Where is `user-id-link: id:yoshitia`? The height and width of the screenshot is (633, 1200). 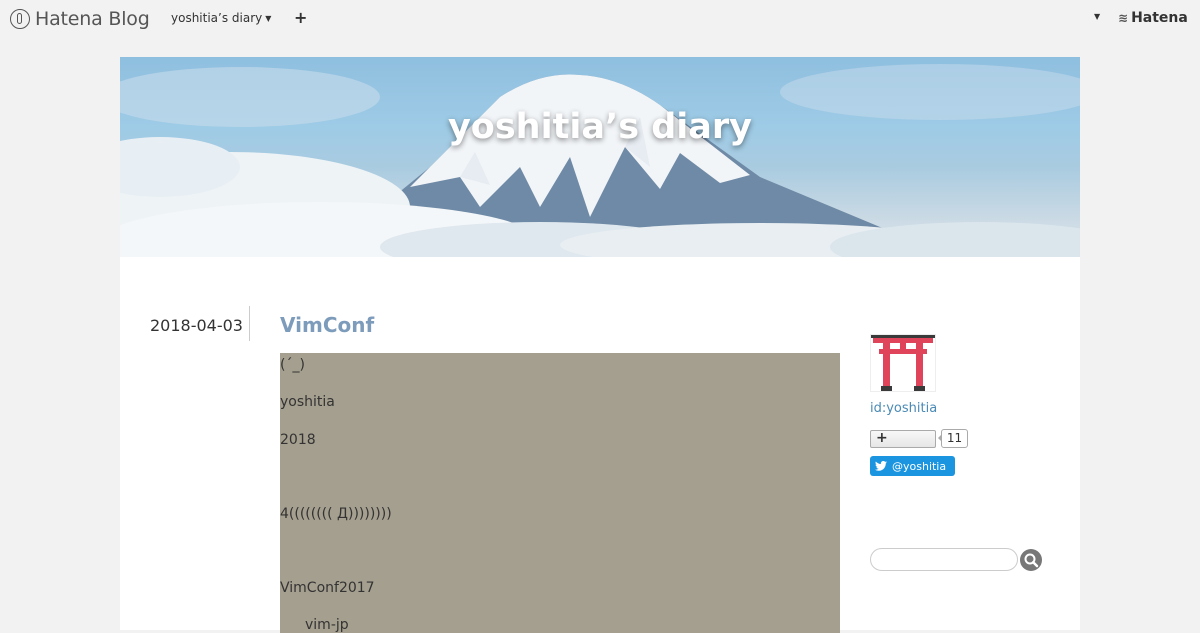 user-id-link: id:yoshitia is located at coordinates (903, 408).